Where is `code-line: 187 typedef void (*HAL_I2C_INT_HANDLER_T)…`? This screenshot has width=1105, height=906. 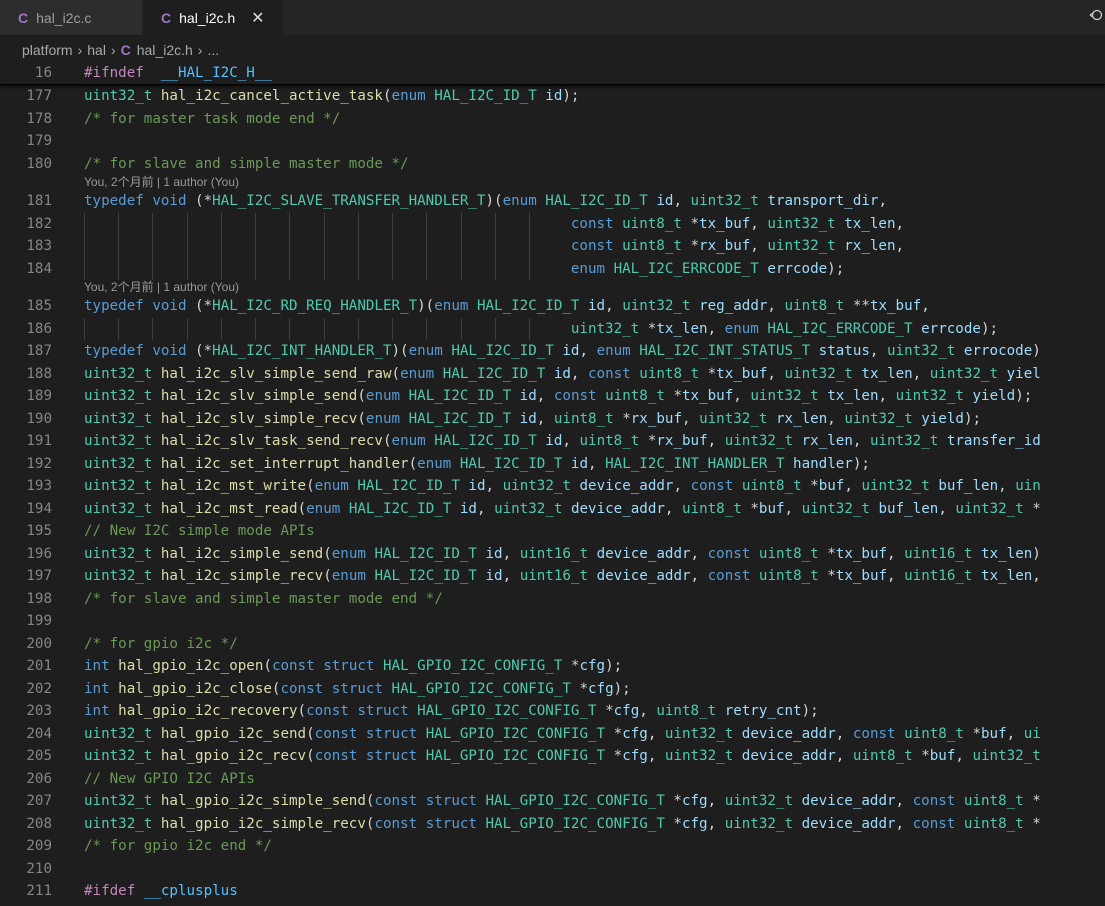
code-line: 187 typedef void (*HAL_I2C_INT_HANDLER_T)… is located at coordinates (552, 351).